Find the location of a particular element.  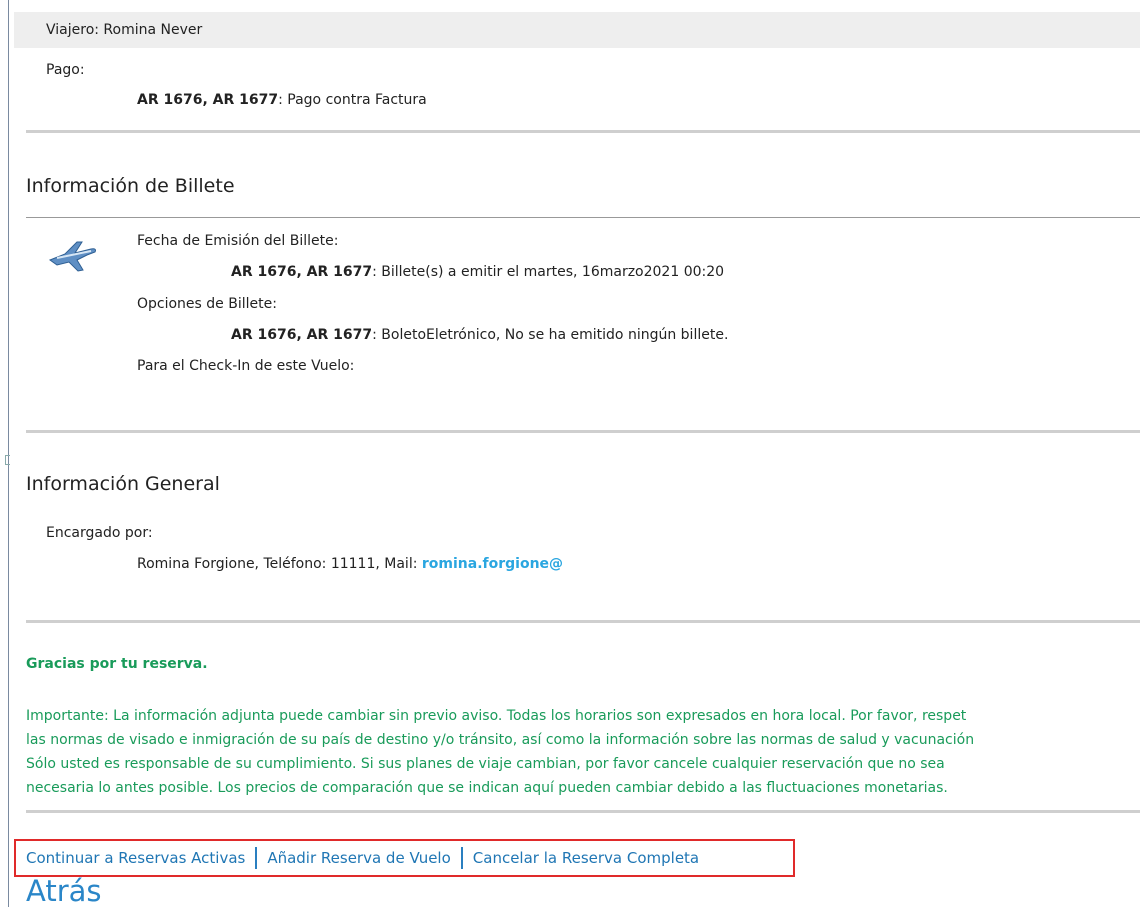

ticket-info-underline is located at coordinates (583, 217).